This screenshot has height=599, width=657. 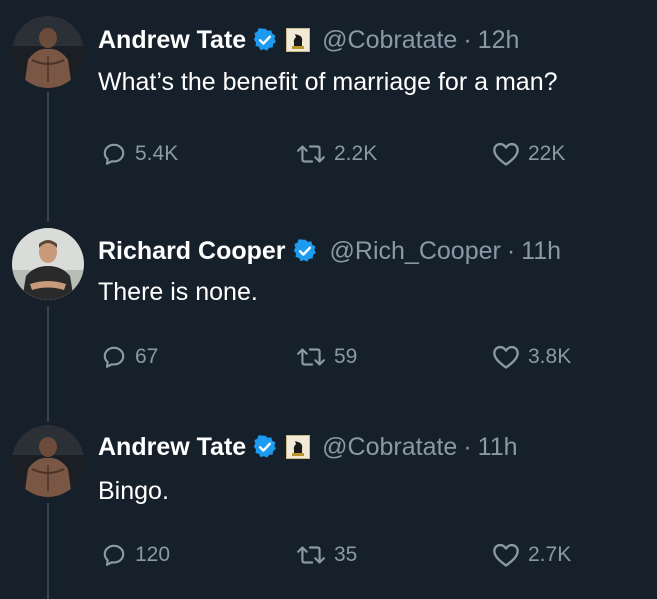 I want to click on retweet-button: 35, so click(x=326, y=555).